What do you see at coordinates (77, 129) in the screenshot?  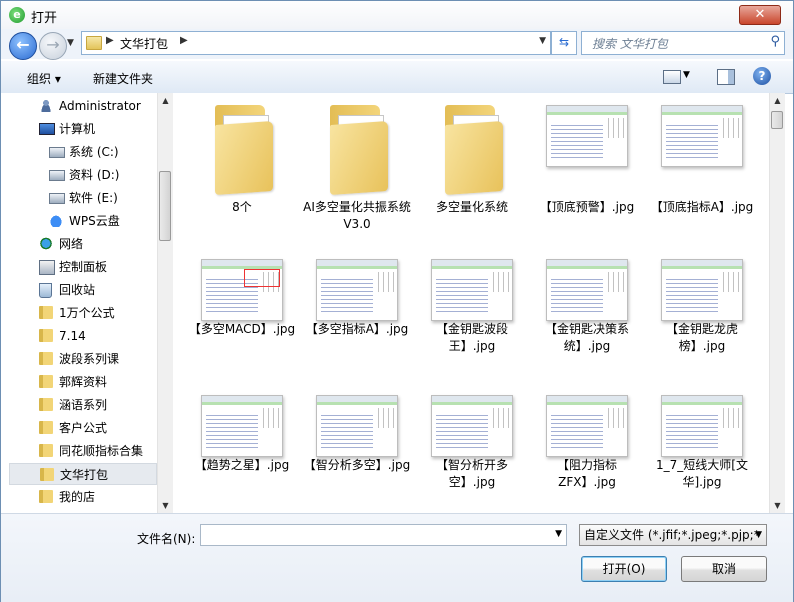 I see `sidebar-item-label: 计算机` at bounding box center [77, 129].